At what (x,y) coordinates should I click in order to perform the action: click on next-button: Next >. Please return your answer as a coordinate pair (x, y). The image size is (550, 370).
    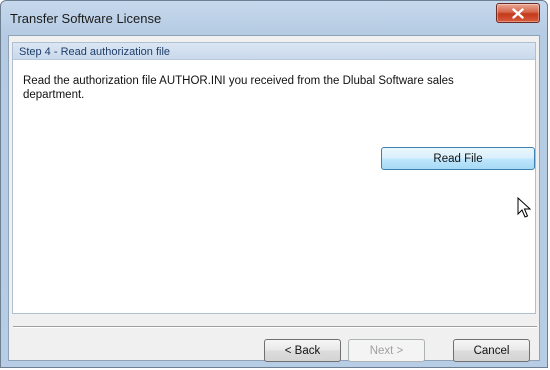
    Looking at the image, I should click on (386, 350).